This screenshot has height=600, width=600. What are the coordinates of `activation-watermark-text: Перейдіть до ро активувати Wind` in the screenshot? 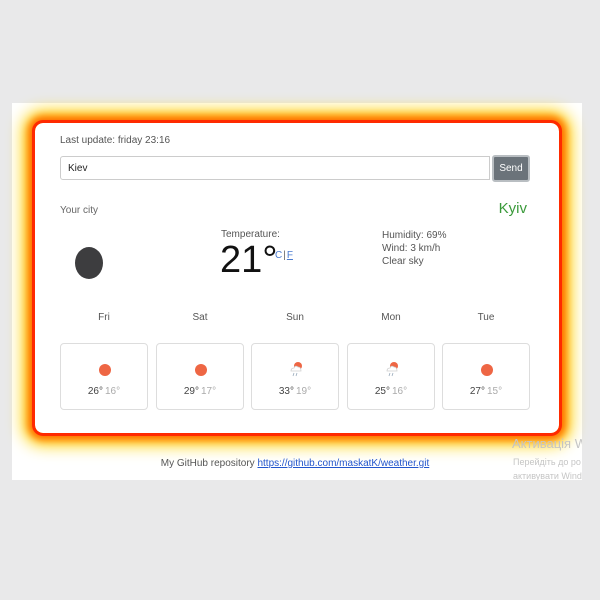 It's located at (547, 467).